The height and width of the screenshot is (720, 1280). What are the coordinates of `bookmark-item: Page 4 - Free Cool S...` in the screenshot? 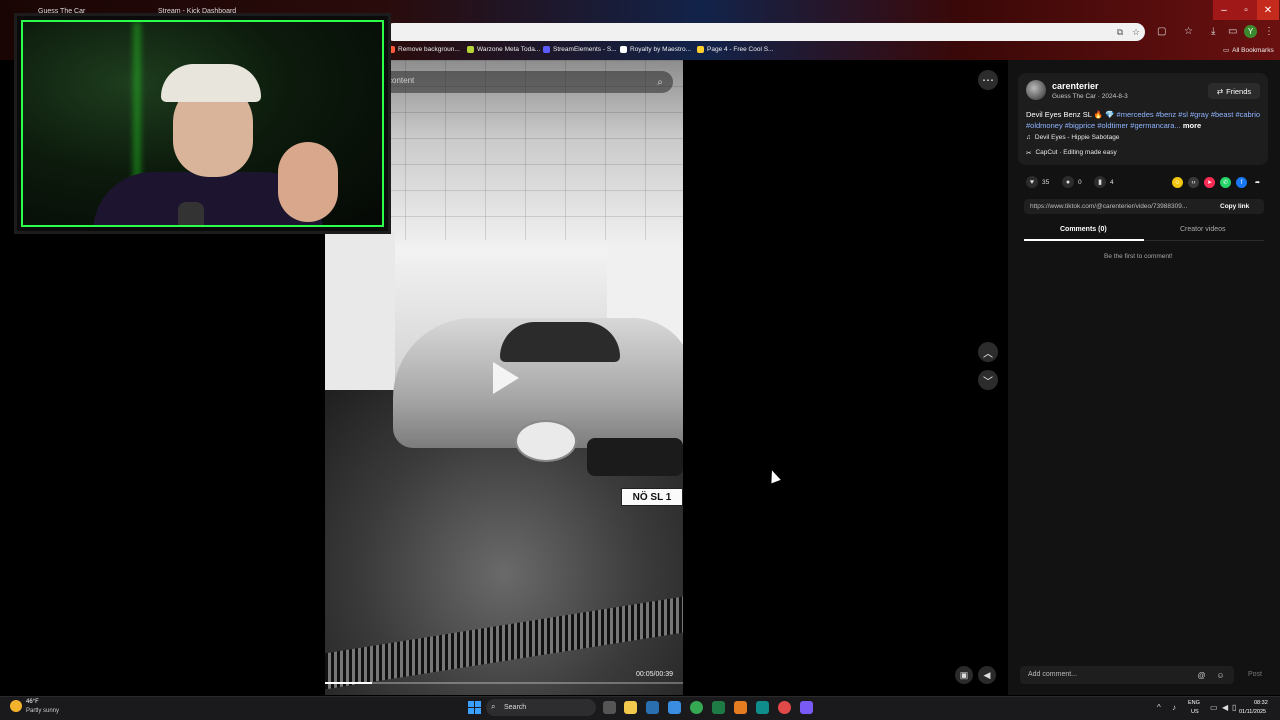 It's located at (735, 49).